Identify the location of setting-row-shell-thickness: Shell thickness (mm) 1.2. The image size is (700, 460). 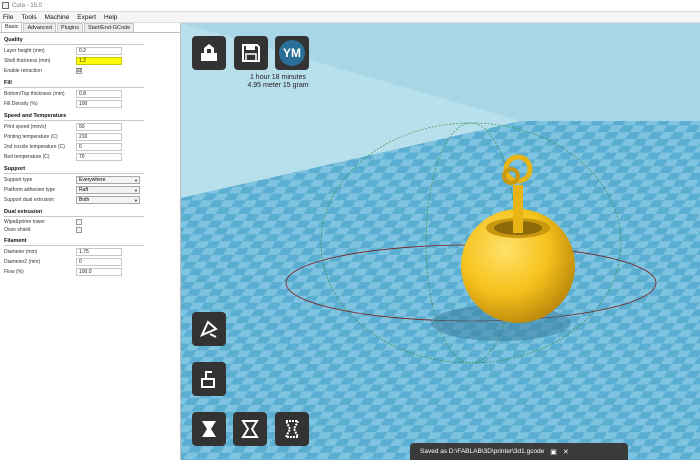
(74, 61).